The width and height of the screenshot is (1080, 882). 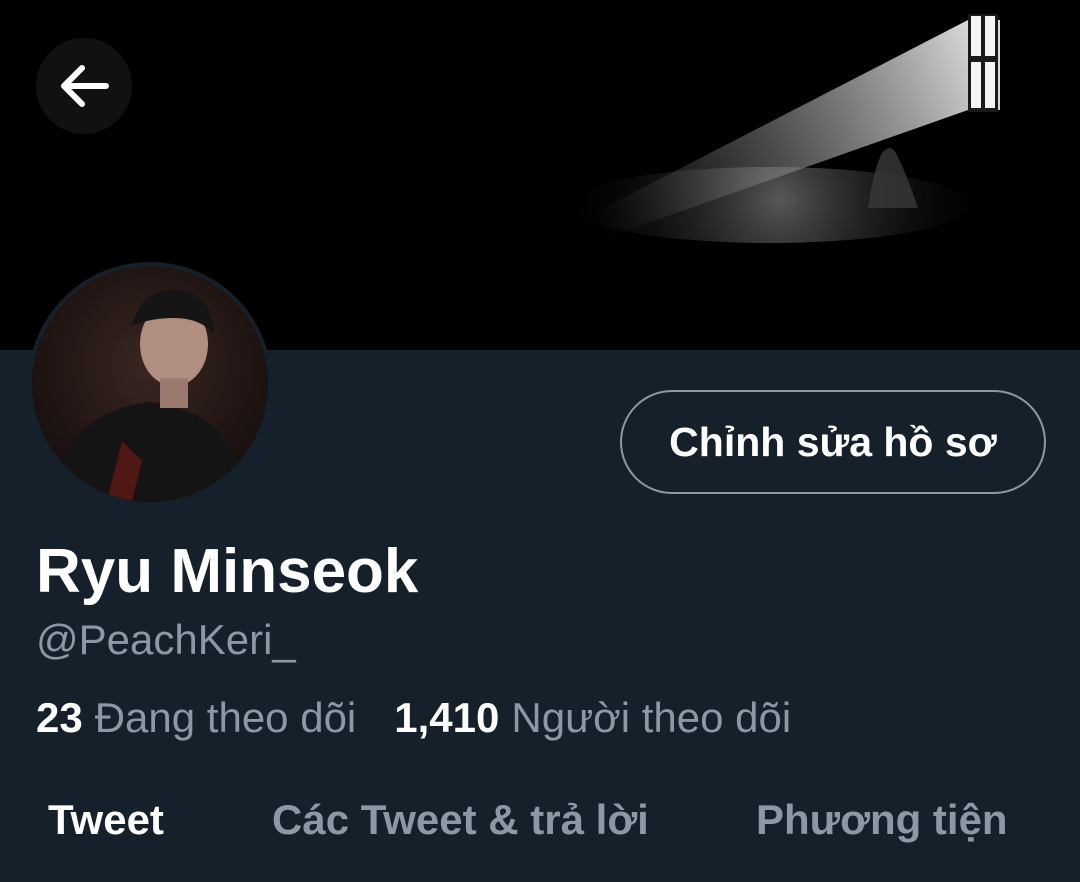 I want to click on followers-stat: 1,410 Người theo dõi, so click(x=592, y=718).